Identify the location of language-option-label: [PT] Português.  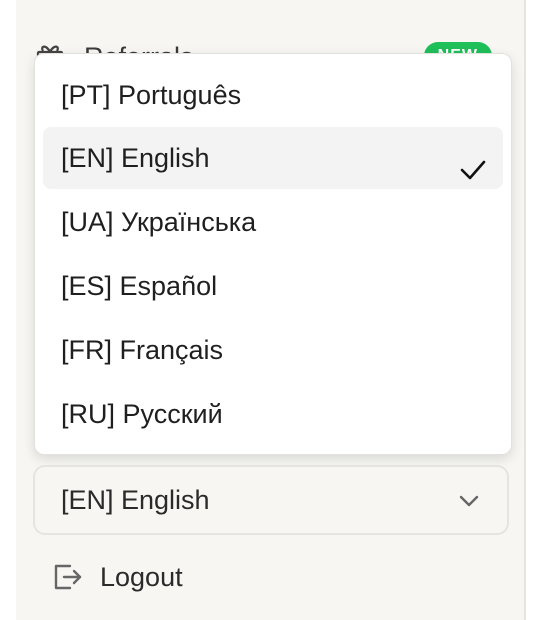
(151, 95).